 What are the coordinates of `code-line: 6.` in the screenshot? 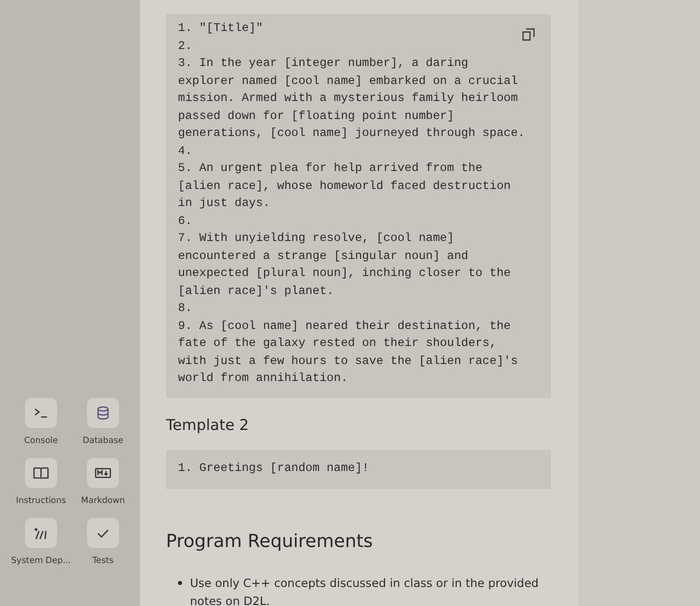 It's located at (186, 221).